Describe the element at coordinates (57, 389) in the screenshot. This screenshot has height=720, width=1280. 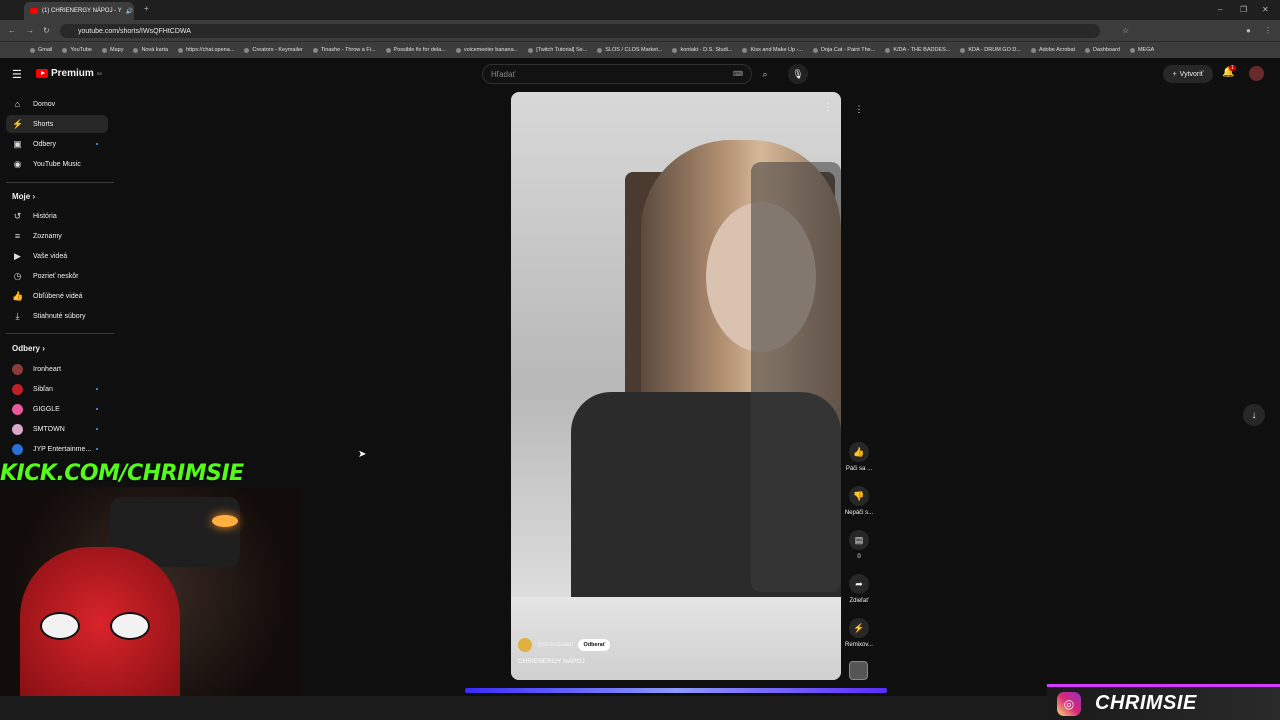
I see `sidebar-item-sib-an: Sibľan` at that location.